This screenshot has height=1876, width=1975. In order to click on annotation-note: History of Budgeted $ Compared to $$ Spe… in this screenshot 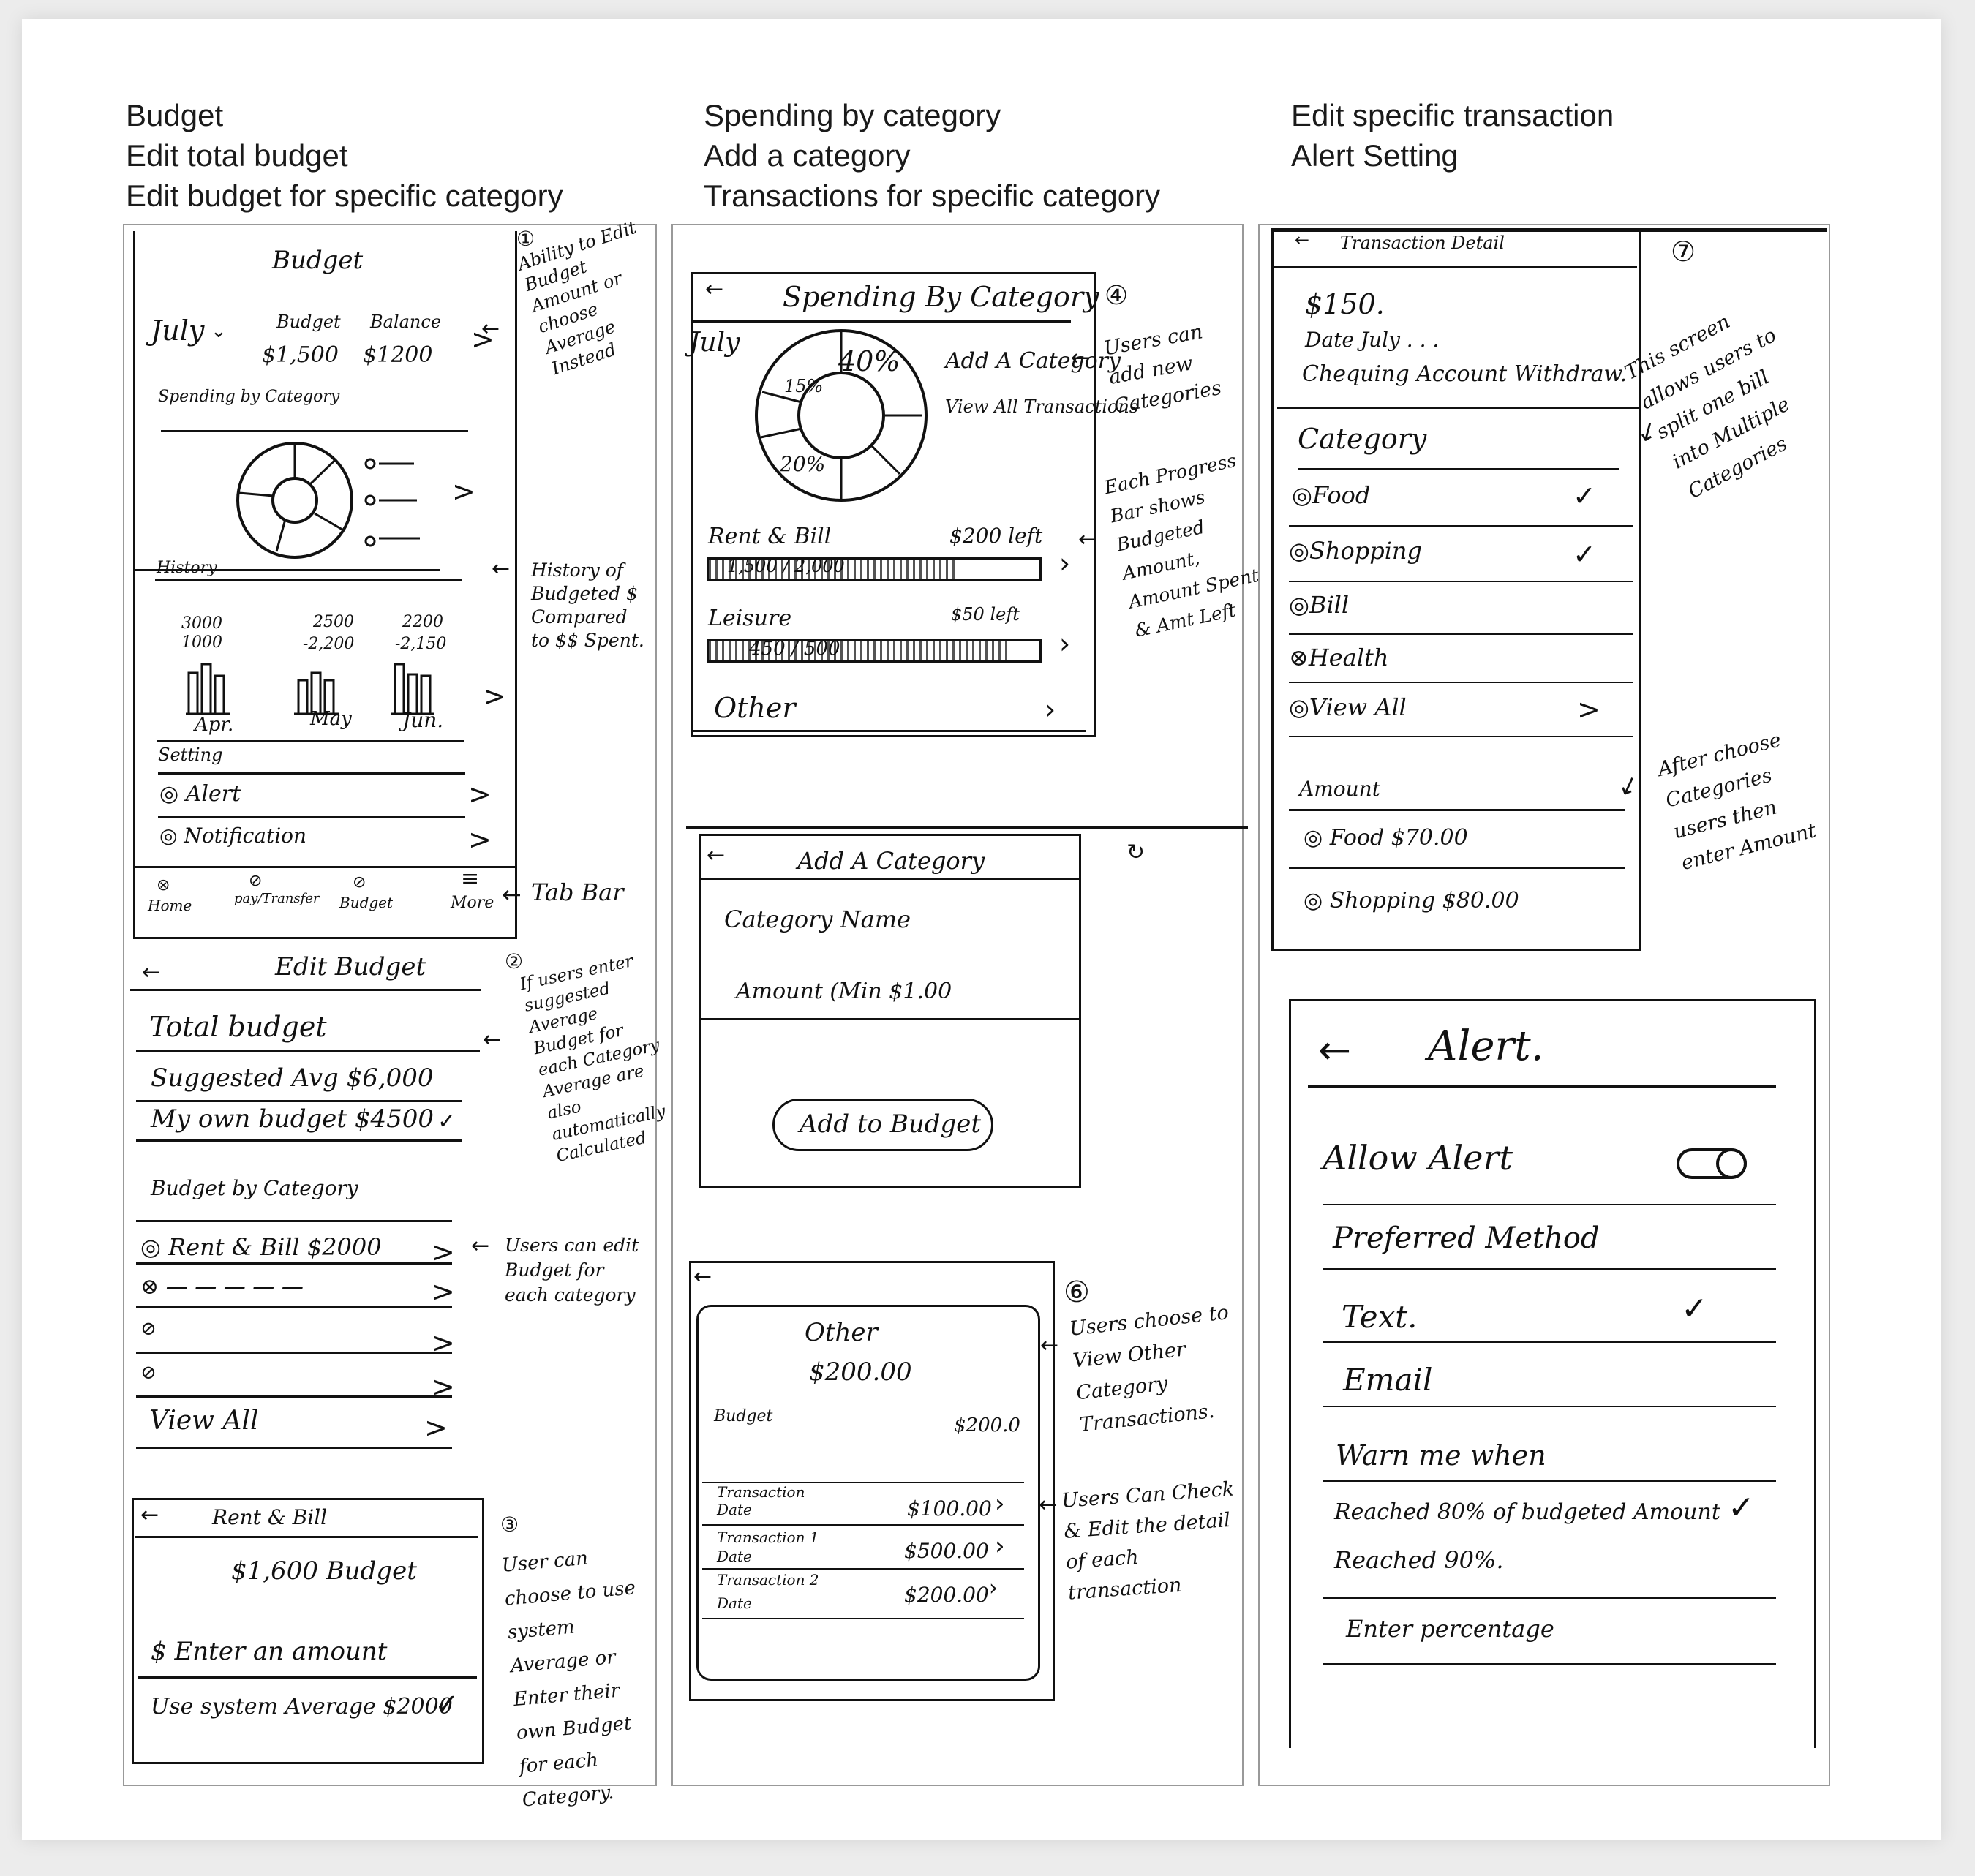, I will do `click(587, 605)`.